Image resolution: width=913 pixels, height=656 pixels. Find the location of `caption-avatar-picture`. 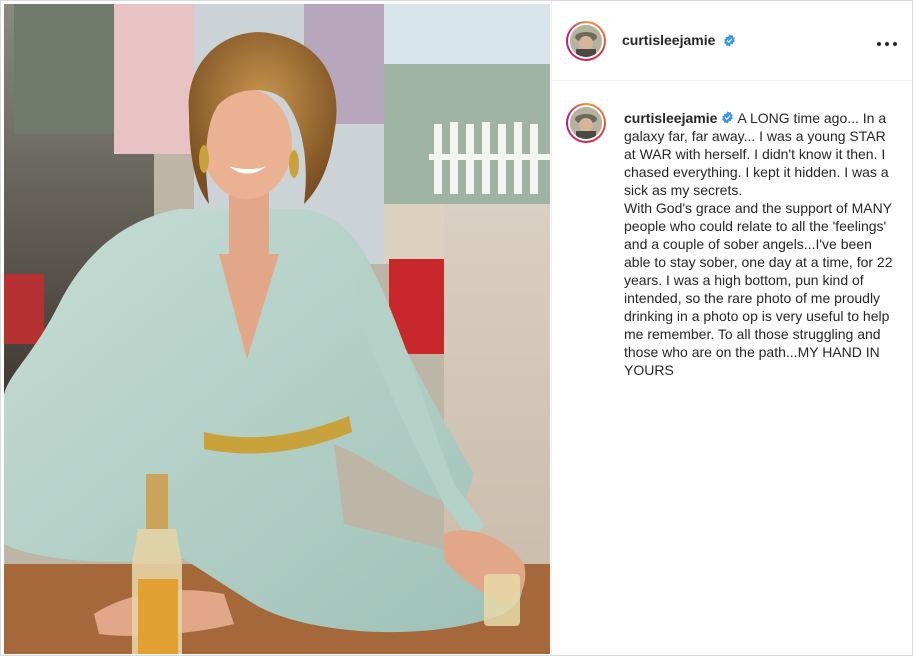

caption-avatar-picture is located at coordinates (586, 123).